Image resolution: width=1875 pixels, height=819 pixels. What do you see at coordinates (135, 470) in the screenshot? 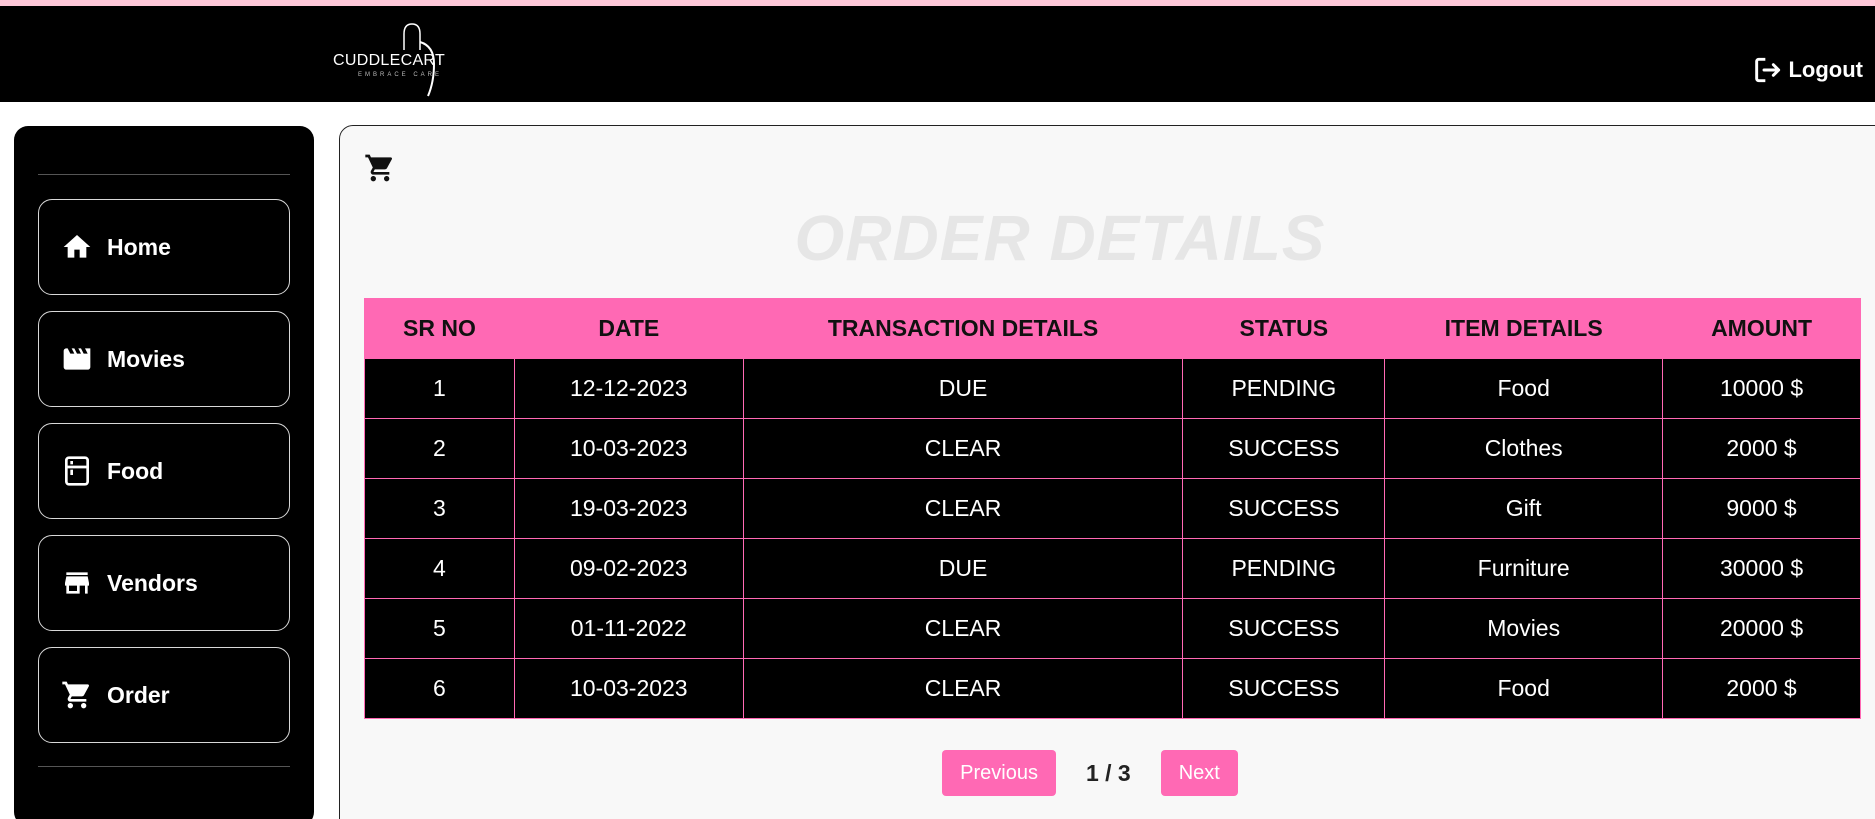
I see `sidebar-item-label: Food` at bounding box center [135, 470].